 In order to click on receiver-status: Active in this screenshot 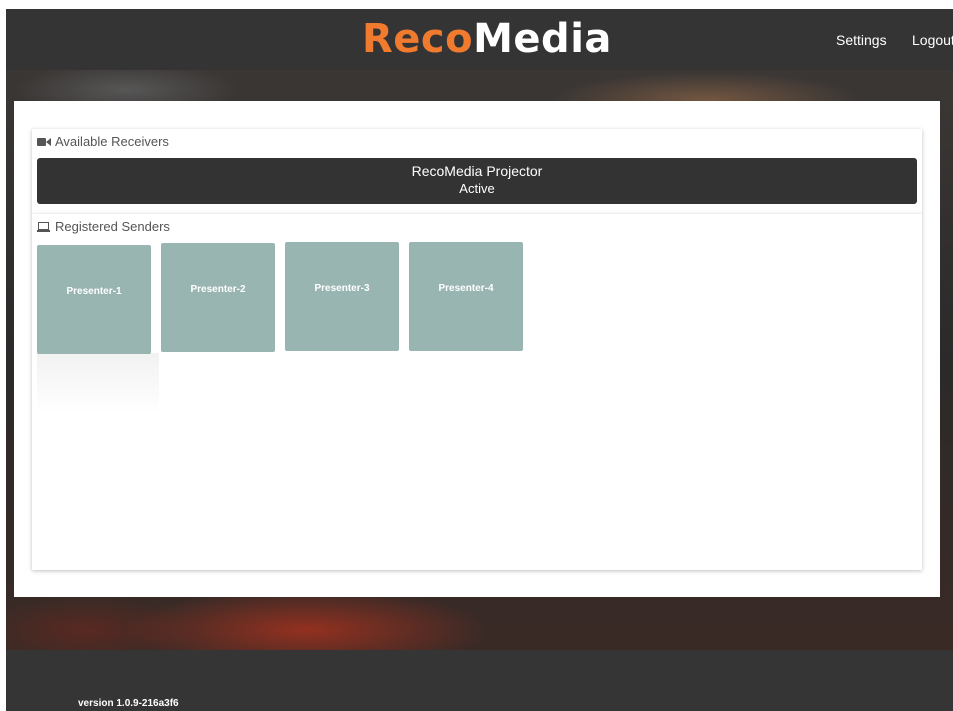, I will do `click(477, 188)`.